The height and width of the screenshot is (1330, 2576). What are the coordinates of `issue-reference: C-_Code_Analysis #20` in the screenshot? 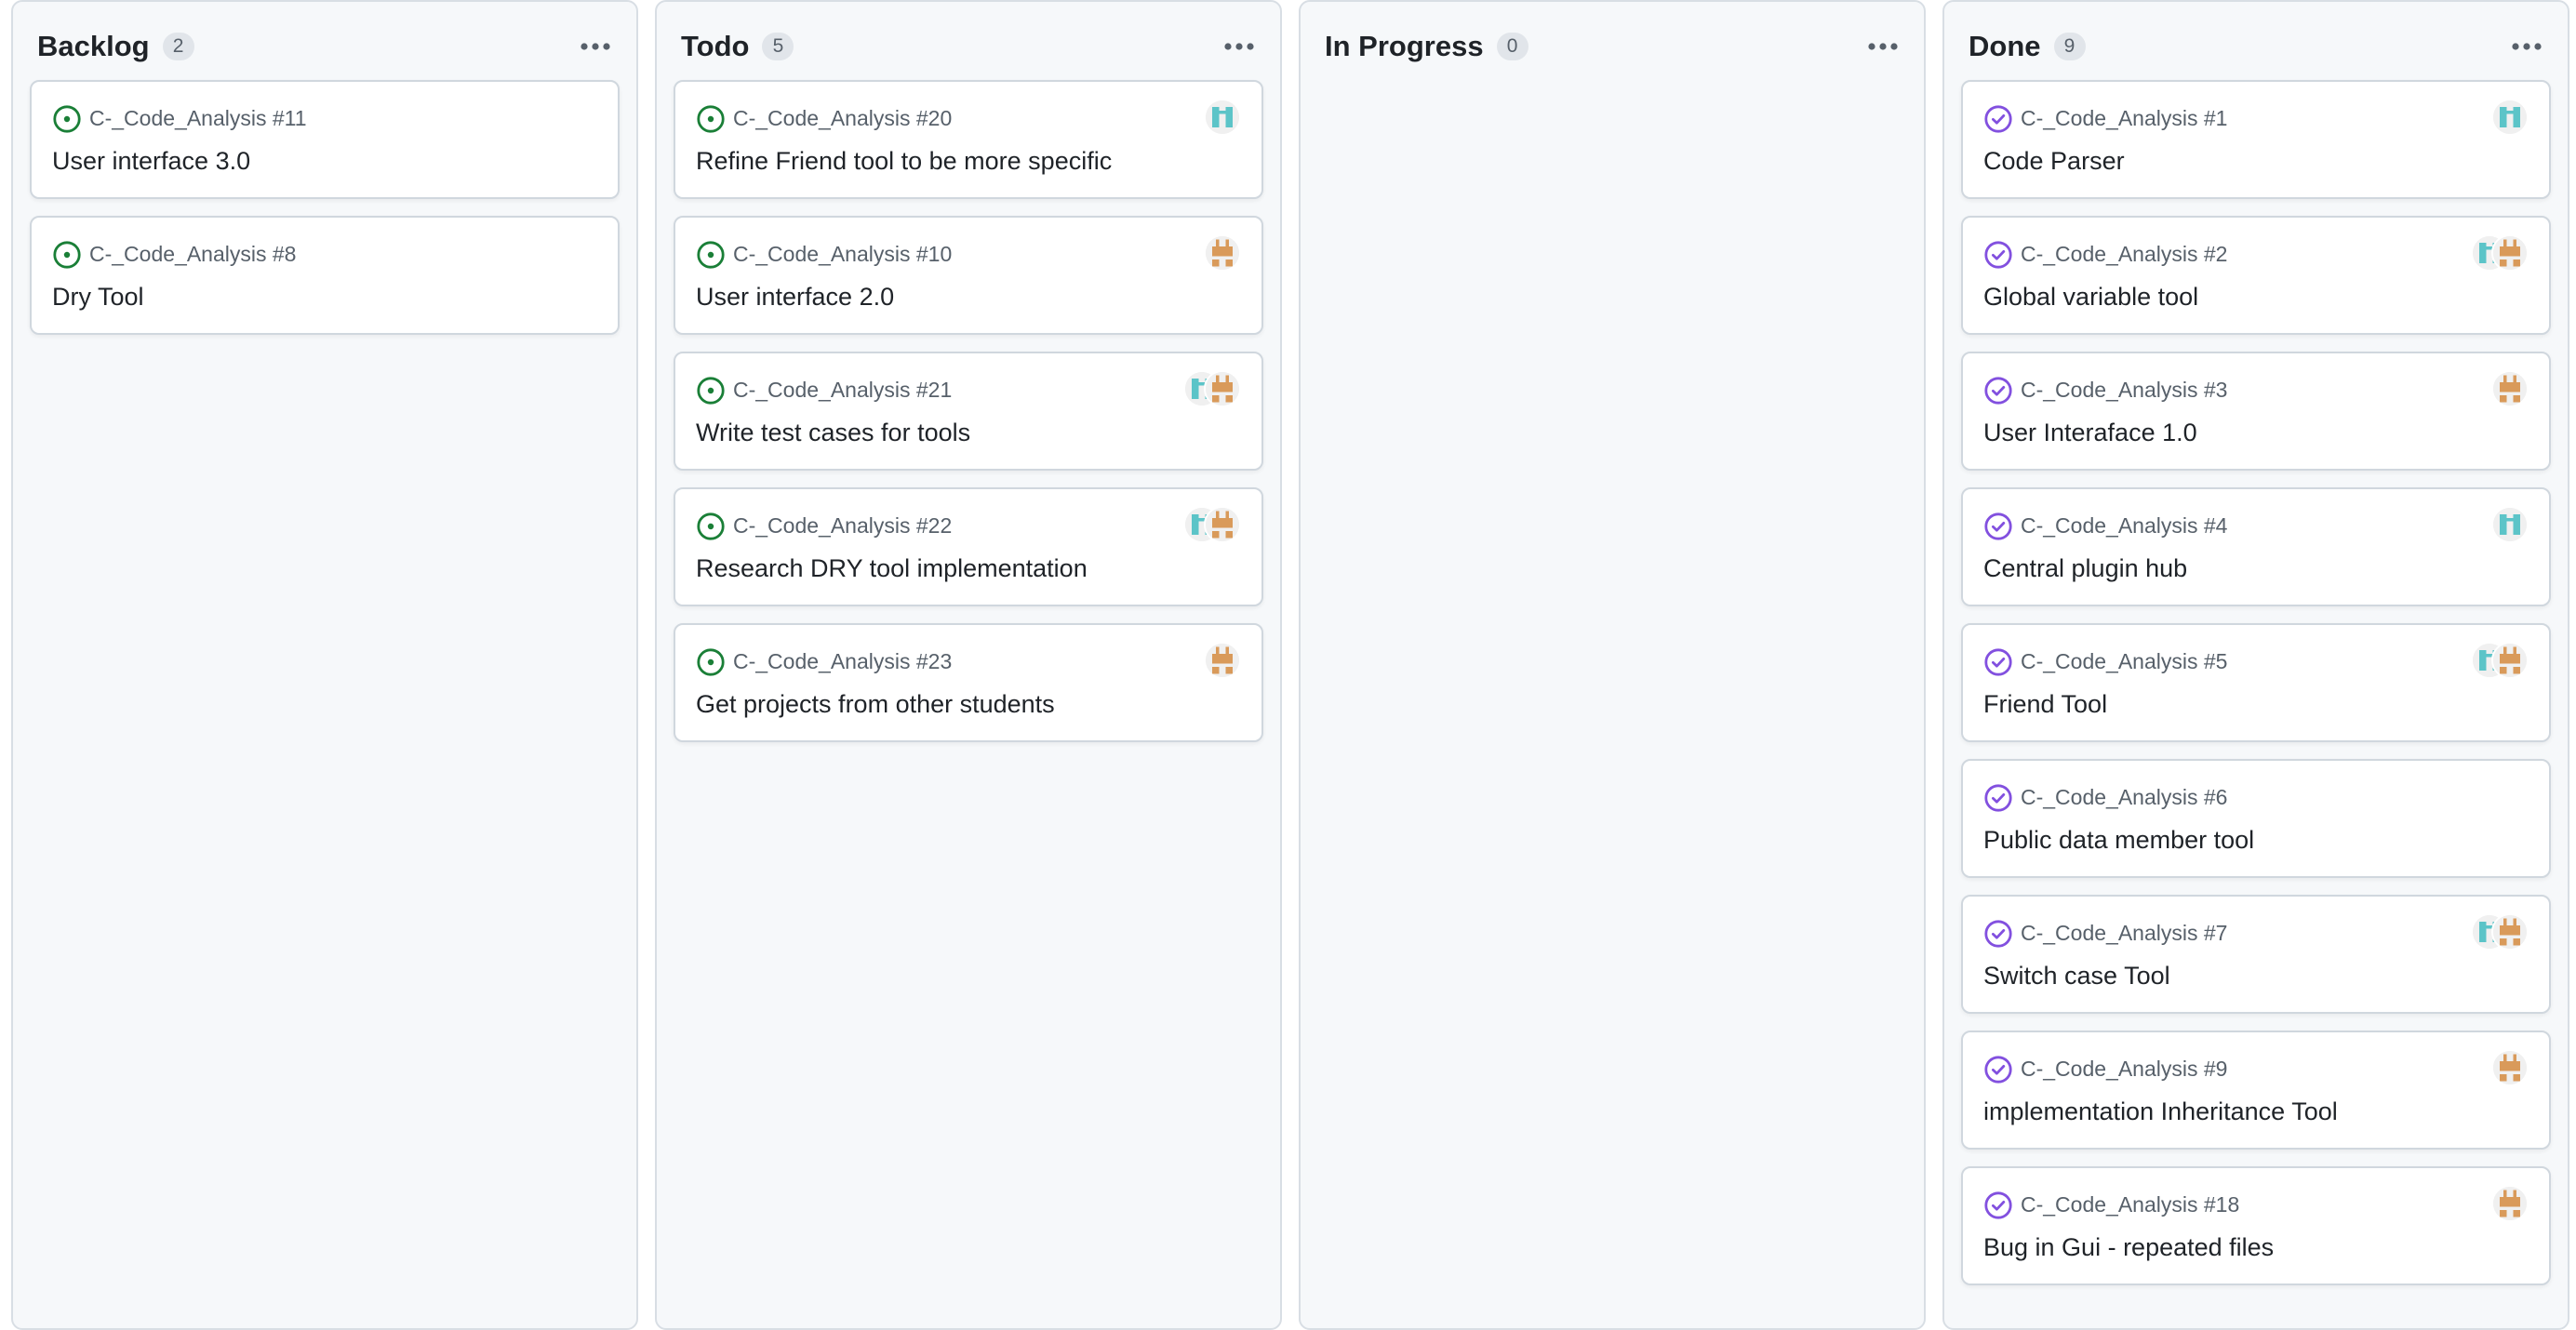 It's located at (842, 119).